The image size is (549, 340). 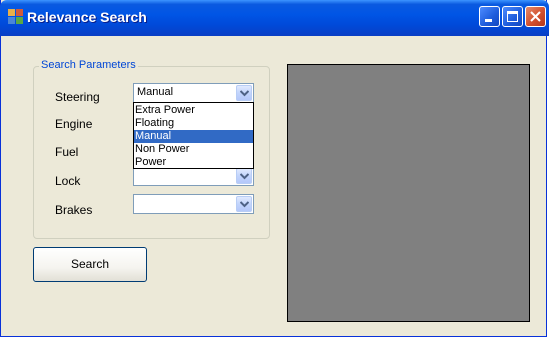 What do you see at coordinates (488, 20) in the screenshot?
I see `minimize-icon` at bounding box center [488, 20].